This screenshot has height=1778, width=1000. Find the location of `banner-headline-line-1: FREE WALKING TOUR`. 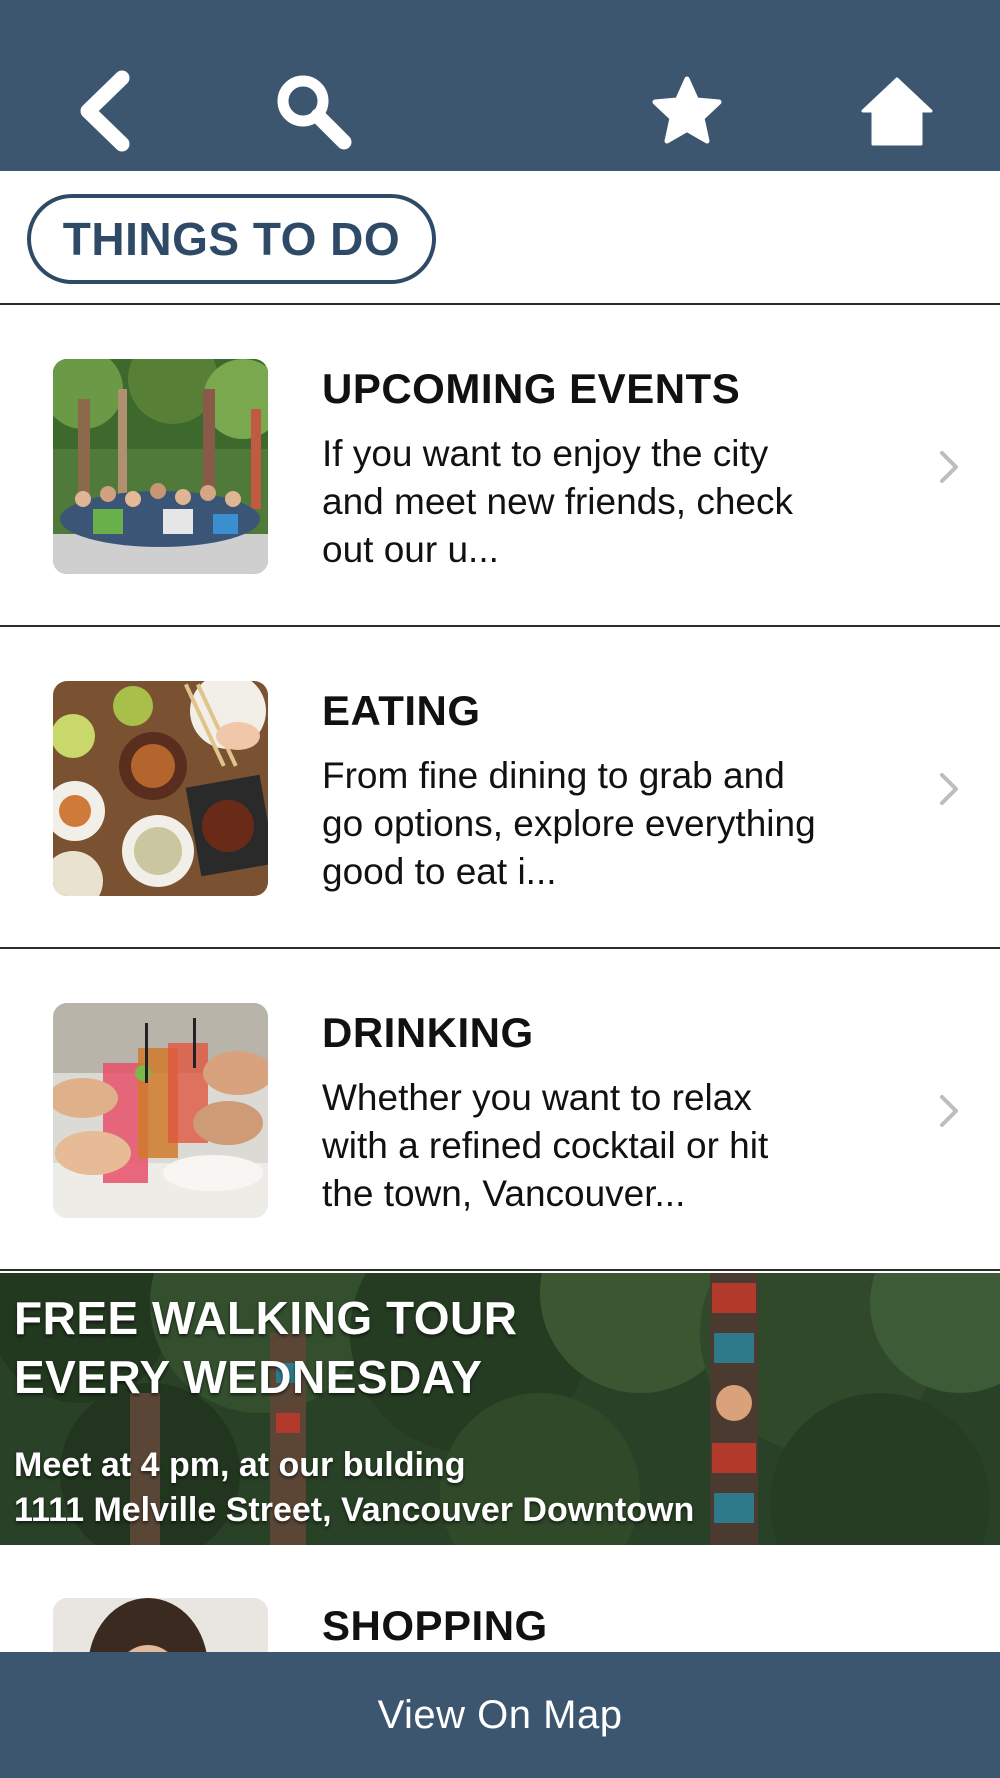

banner-headline-line-1: FREE WALKING TOUR is located at coordinates (266, 1318).